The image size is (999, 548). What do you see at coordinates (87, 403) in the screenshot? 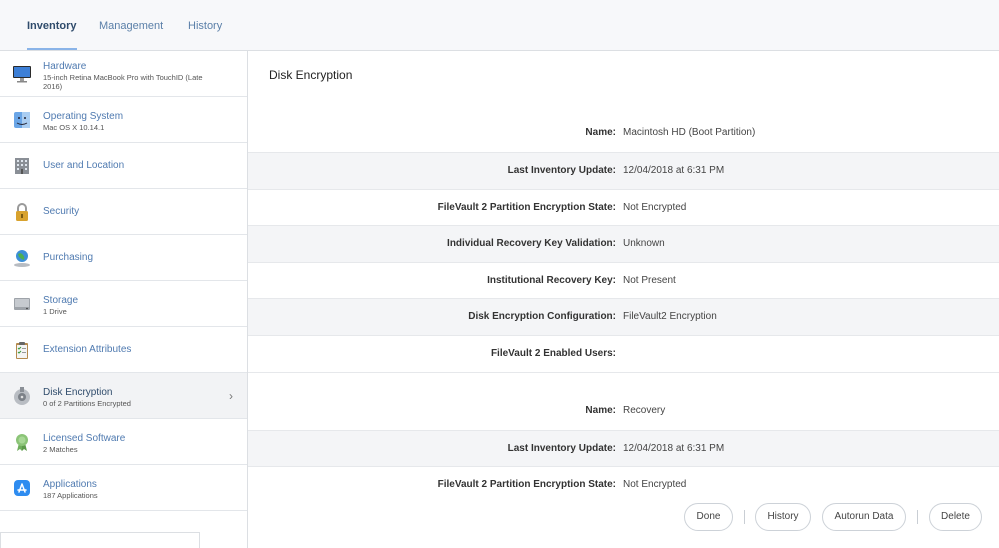
I see `sidebar-item-subtitle: 0 of 2 Partitions Encrypted` at bounding box center [87, 403].